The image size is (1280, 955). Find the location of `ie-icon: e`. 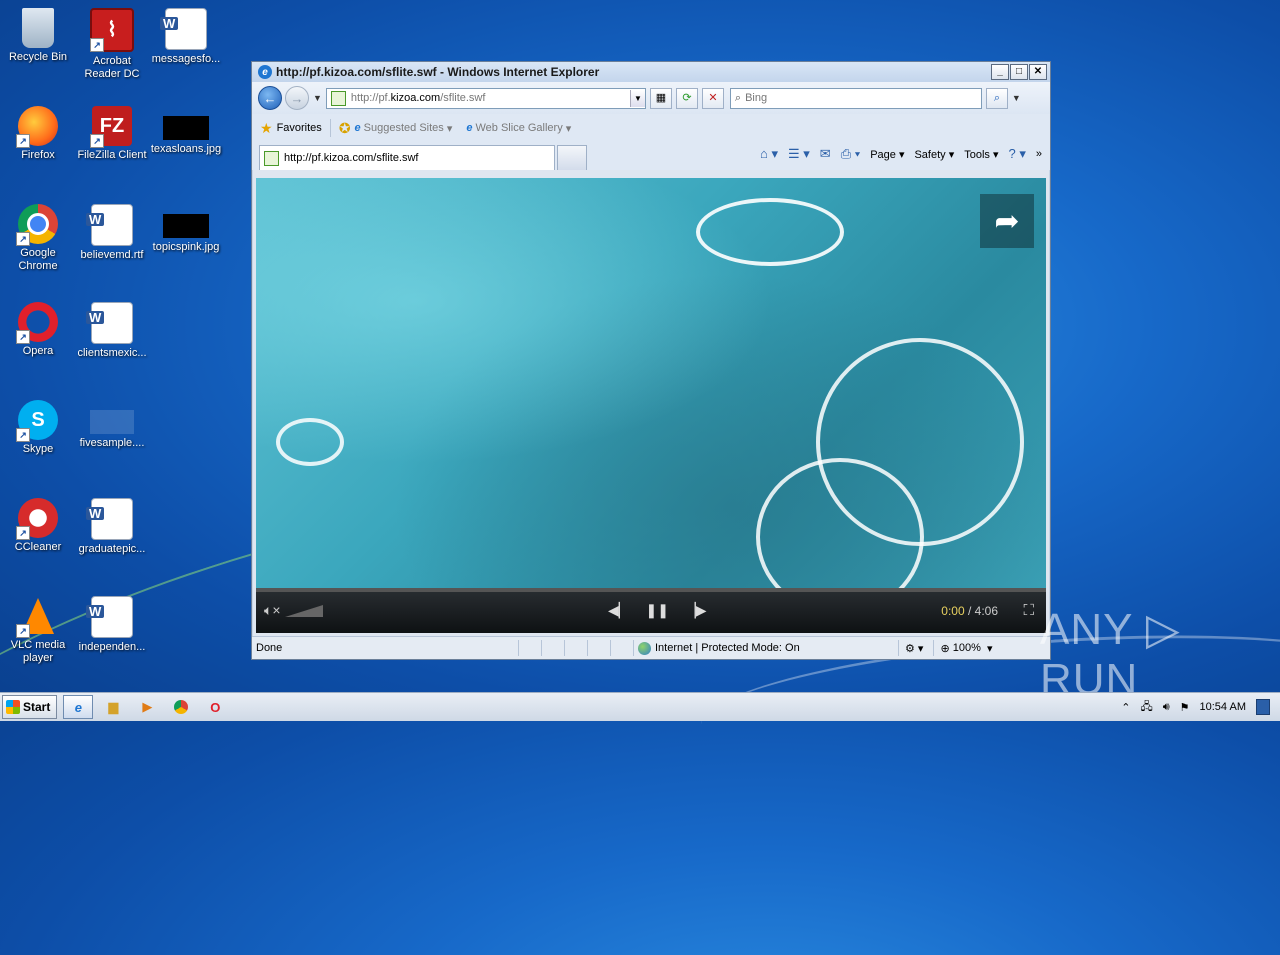

ie-icon: e is located at coordinates (265, 72).